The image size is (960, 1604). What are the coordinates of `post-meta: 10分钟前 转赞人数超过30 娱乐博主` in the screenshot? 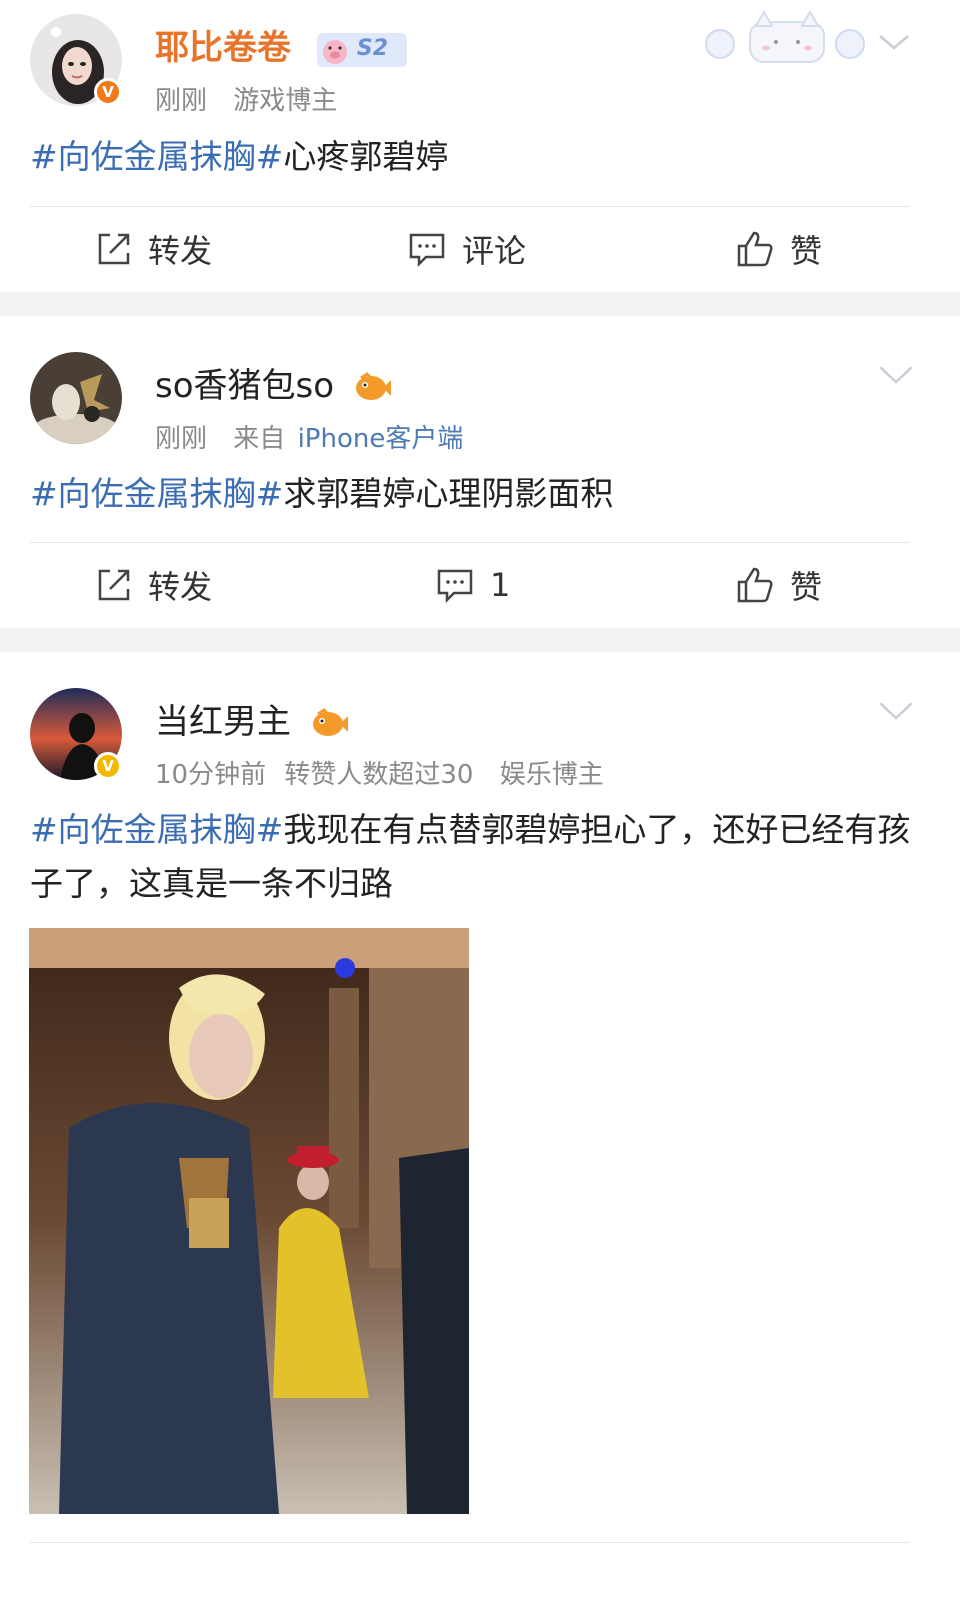 It's located at (388, 772).